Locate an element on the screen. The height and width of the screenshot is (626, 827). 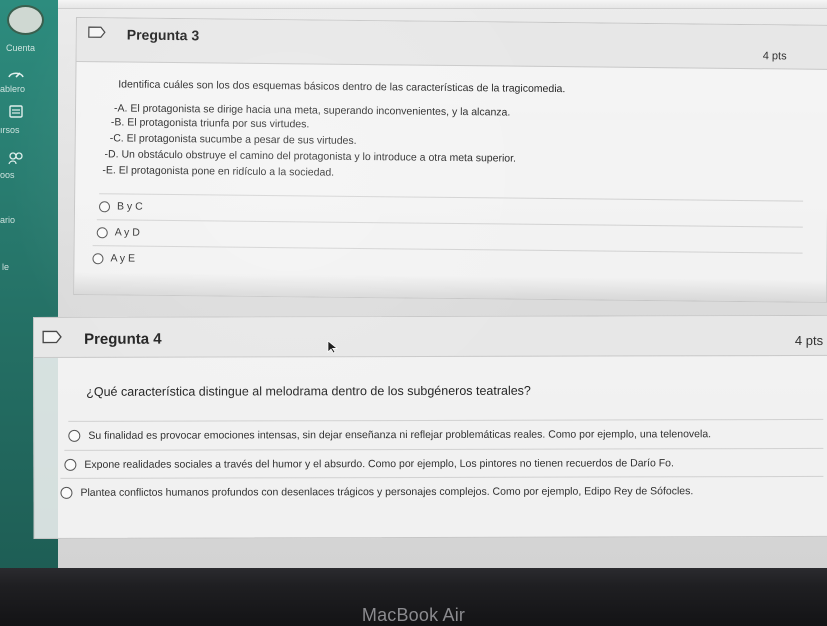
top-page-strip is located at coordinates (442, 4).